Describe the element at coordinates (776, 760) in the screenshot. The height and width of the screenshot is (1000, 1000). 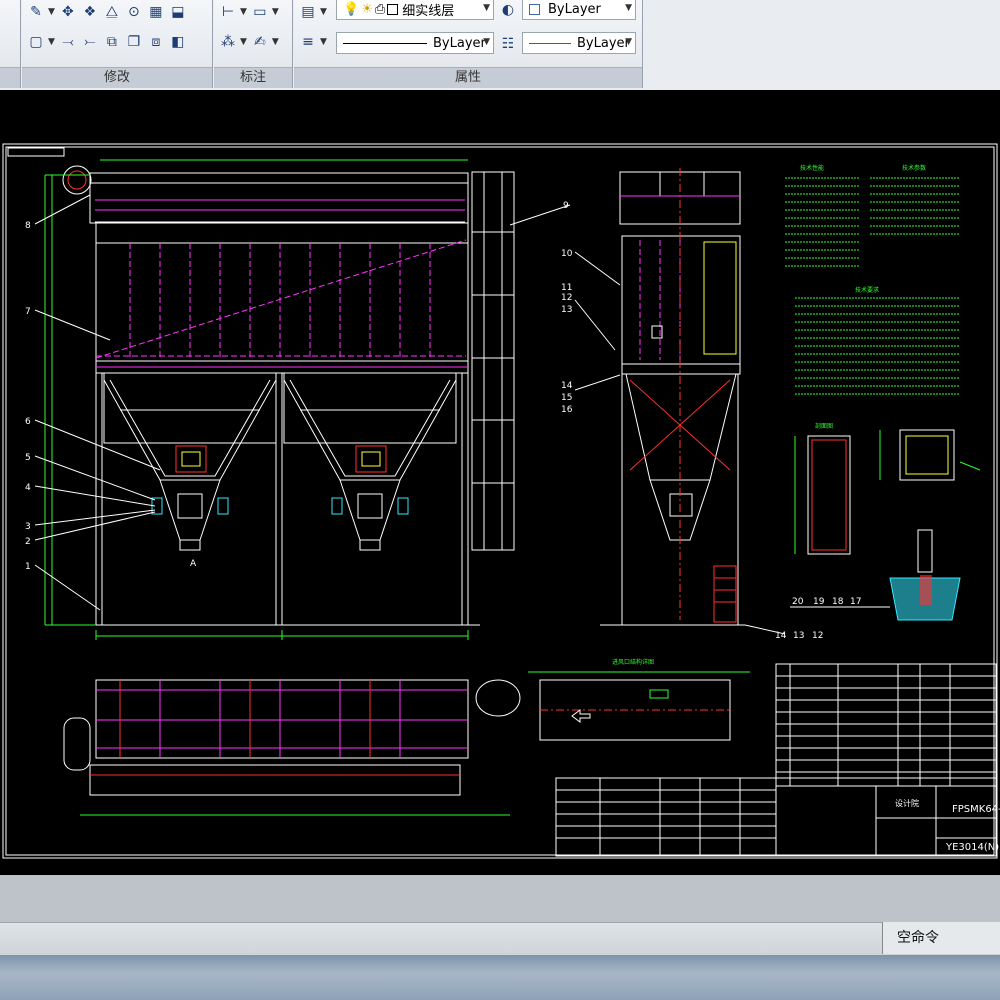
I see `parts-list-table` at that location.